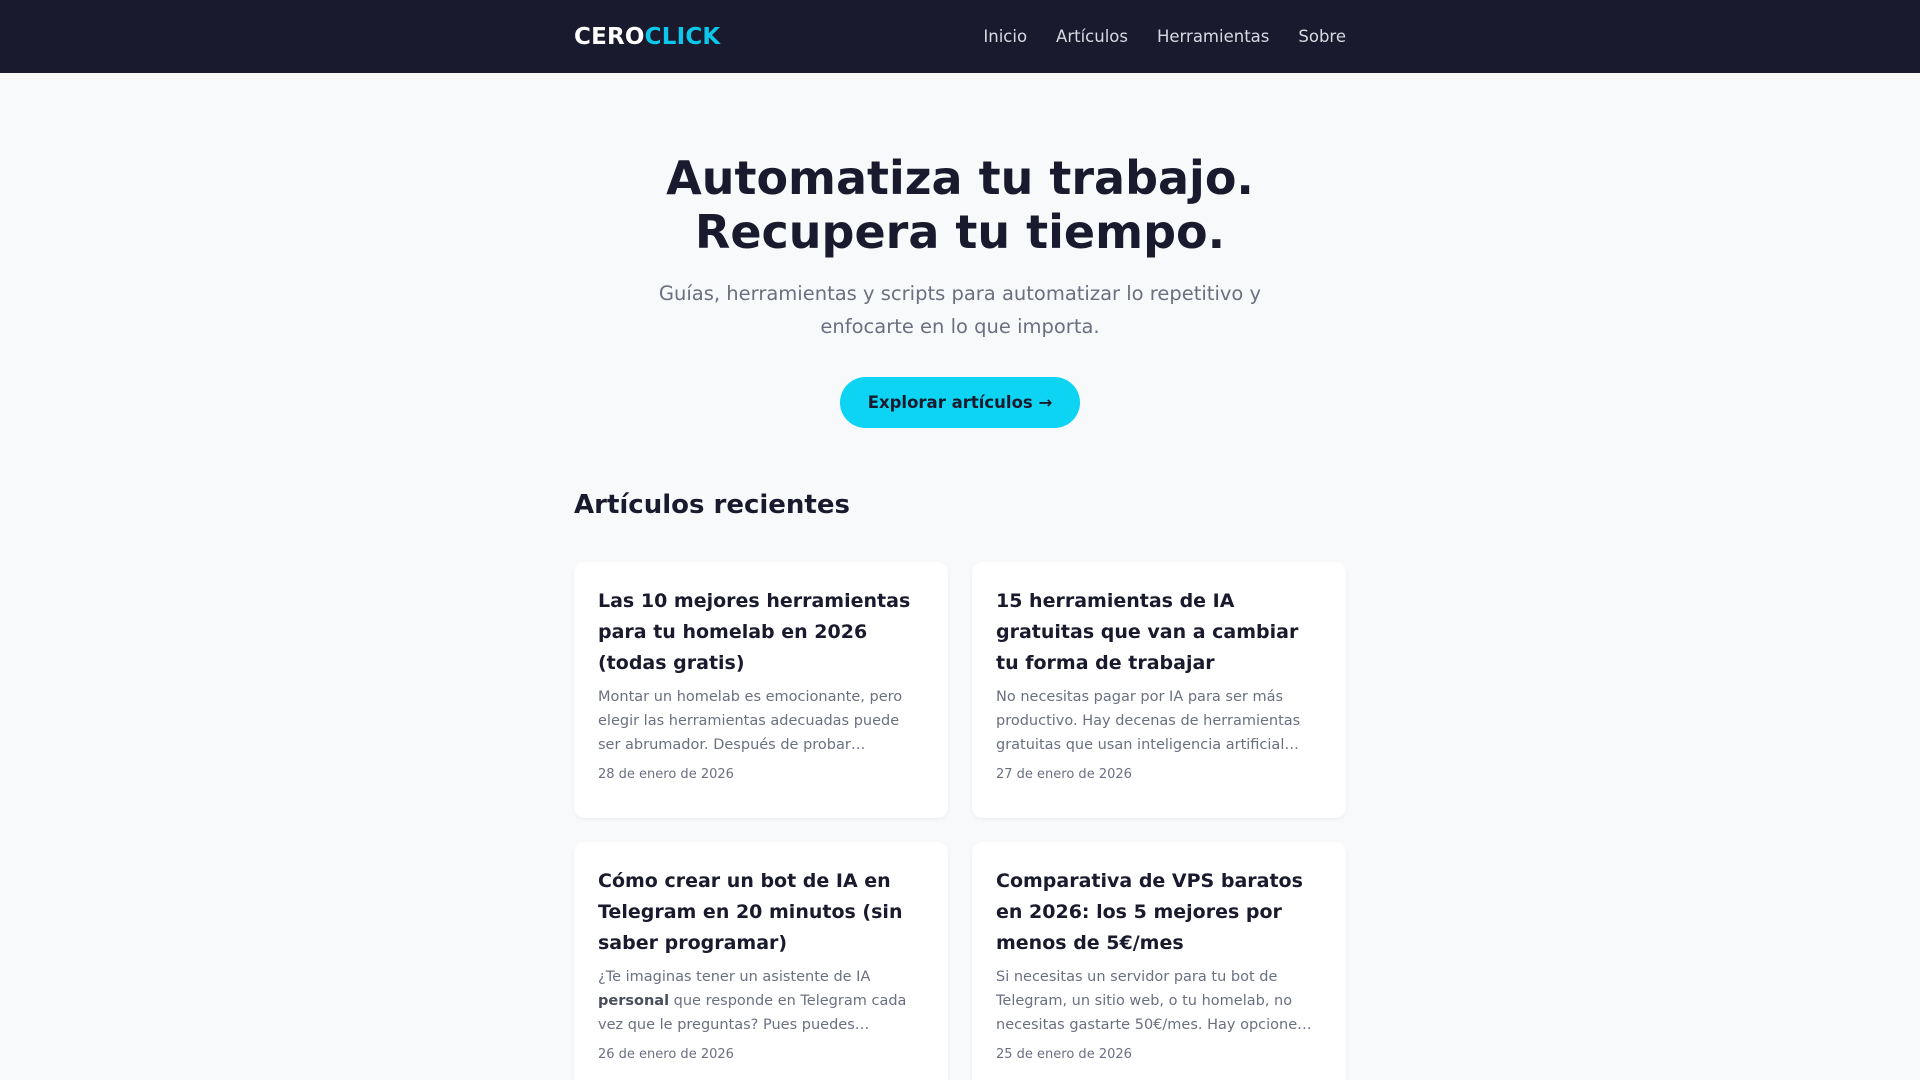 Image resolution: width=1920 pixels, height=1080 pixels. I want to click on excerpt-bold-text: personal, so click(634, 1001).